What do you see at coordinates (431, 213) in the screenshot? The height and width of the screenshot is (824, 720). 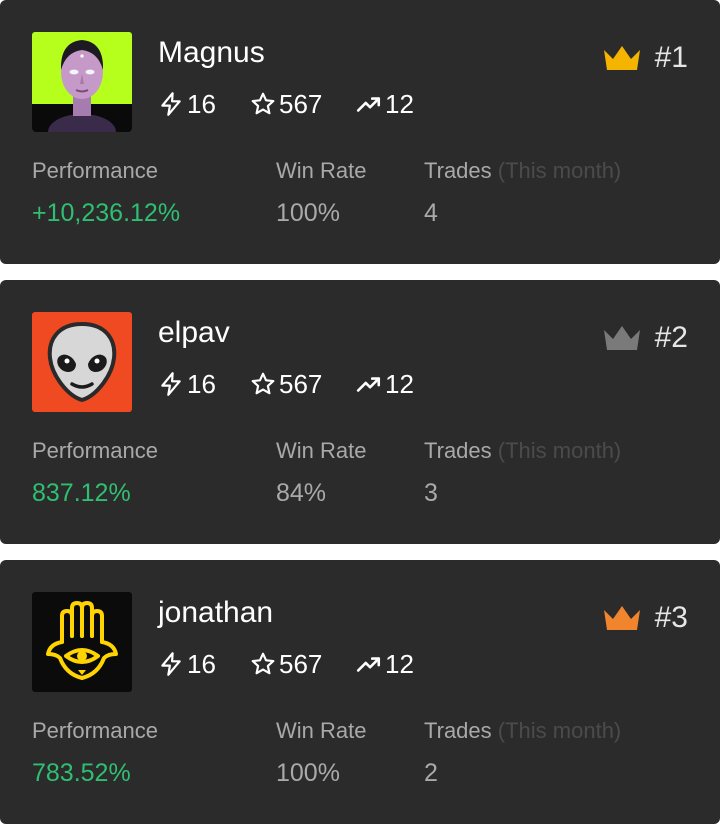 I see `trades-value: 4` at bounding box center [431, 213].